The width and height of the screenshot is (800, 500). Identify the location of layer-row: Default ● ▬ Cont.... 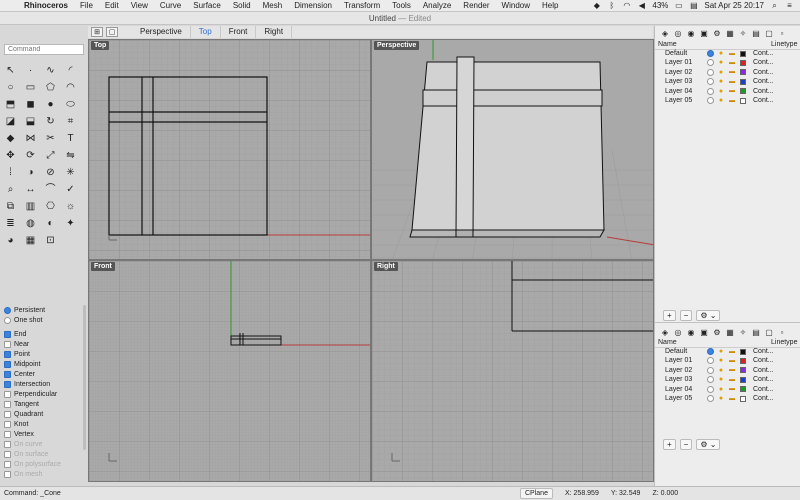
(727, 351).